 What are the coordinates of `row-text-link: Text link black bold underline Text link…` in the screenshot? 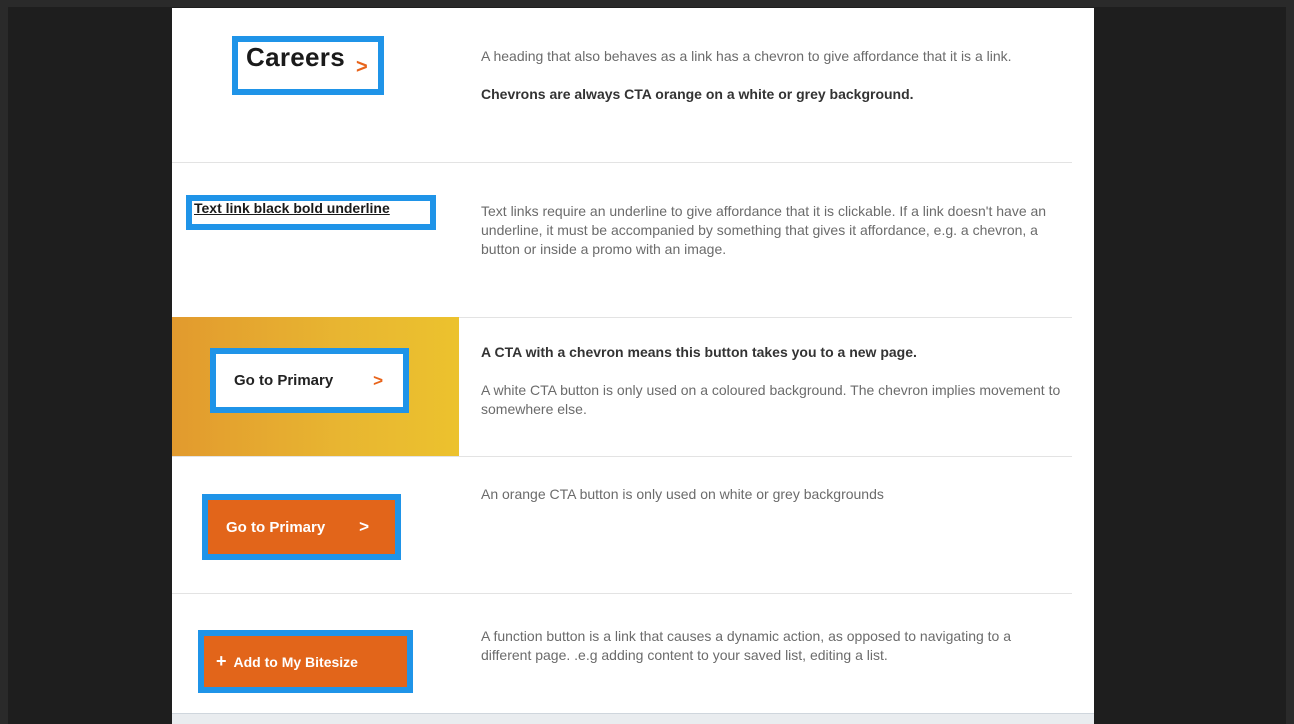 It's located at (622, 240).